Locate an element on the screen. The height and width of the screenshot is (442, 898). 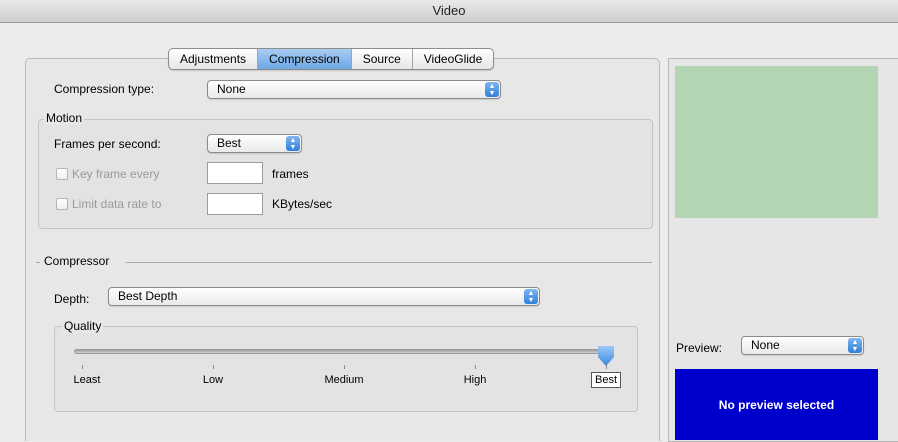
motion-group-label: Motion is located at coordinates (64, 118).